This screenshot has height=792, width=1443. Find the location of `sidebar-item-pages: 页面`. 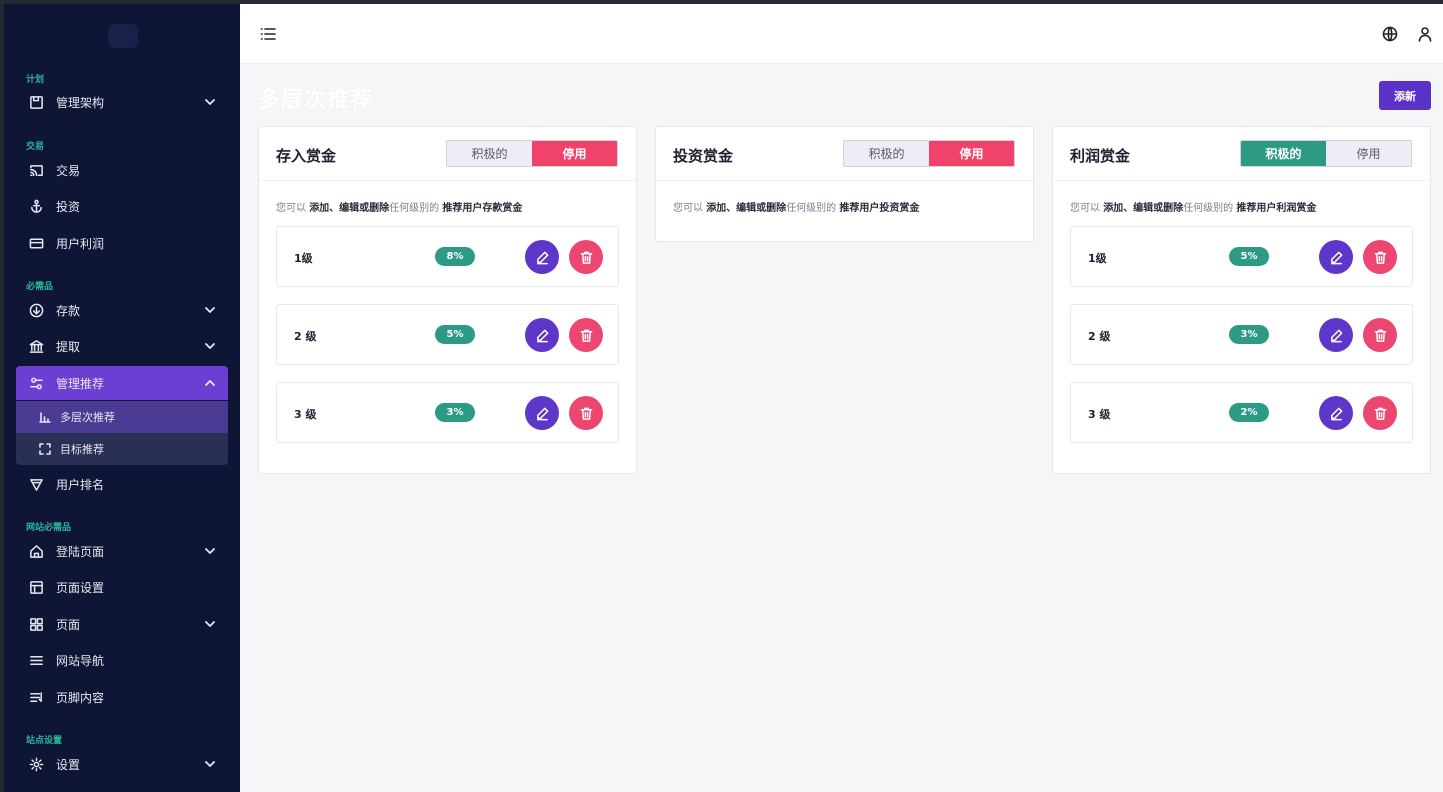

sidebar-item-pages: 页面 is located at coordinates (122, 624).